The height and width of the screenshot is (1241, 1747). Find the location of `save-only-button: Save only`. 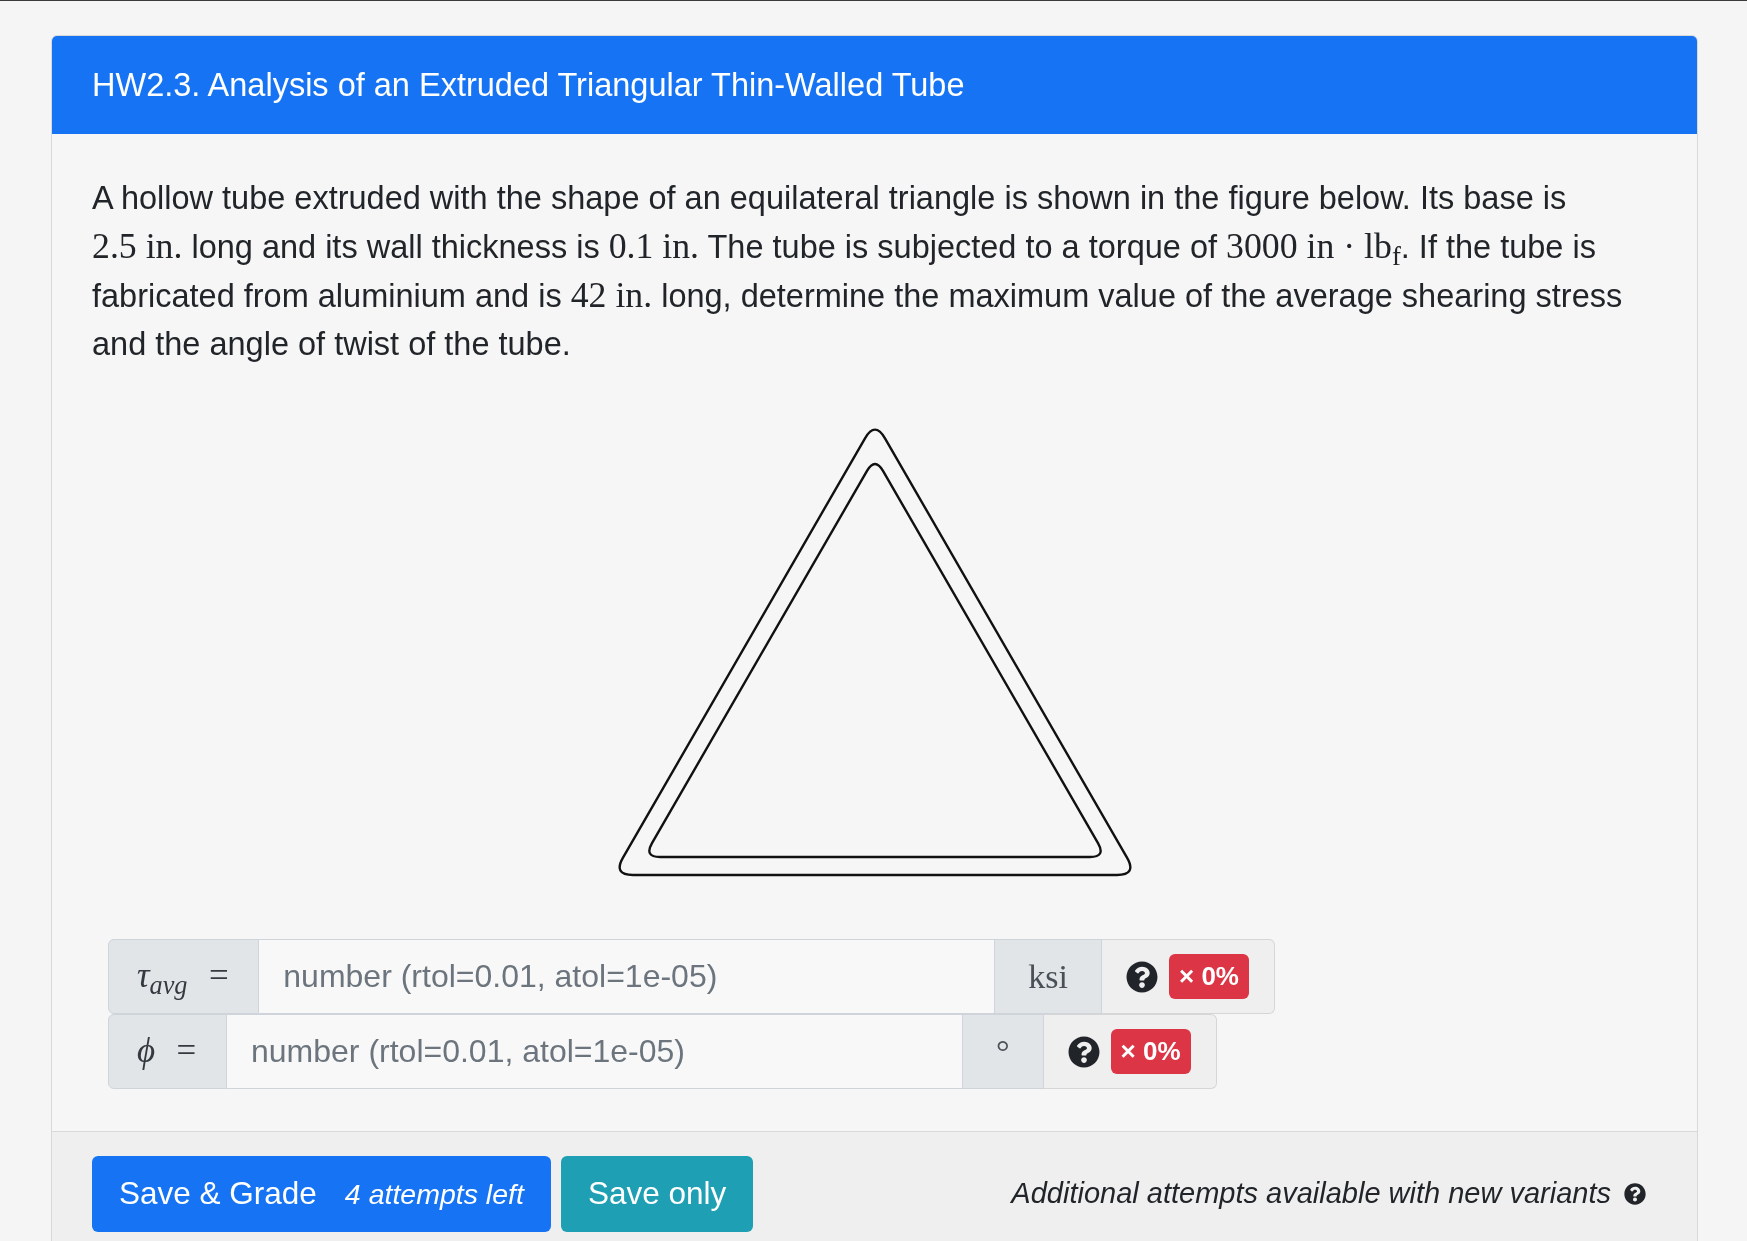

save-only-button: Save only is located at coordinates (657, 1194).